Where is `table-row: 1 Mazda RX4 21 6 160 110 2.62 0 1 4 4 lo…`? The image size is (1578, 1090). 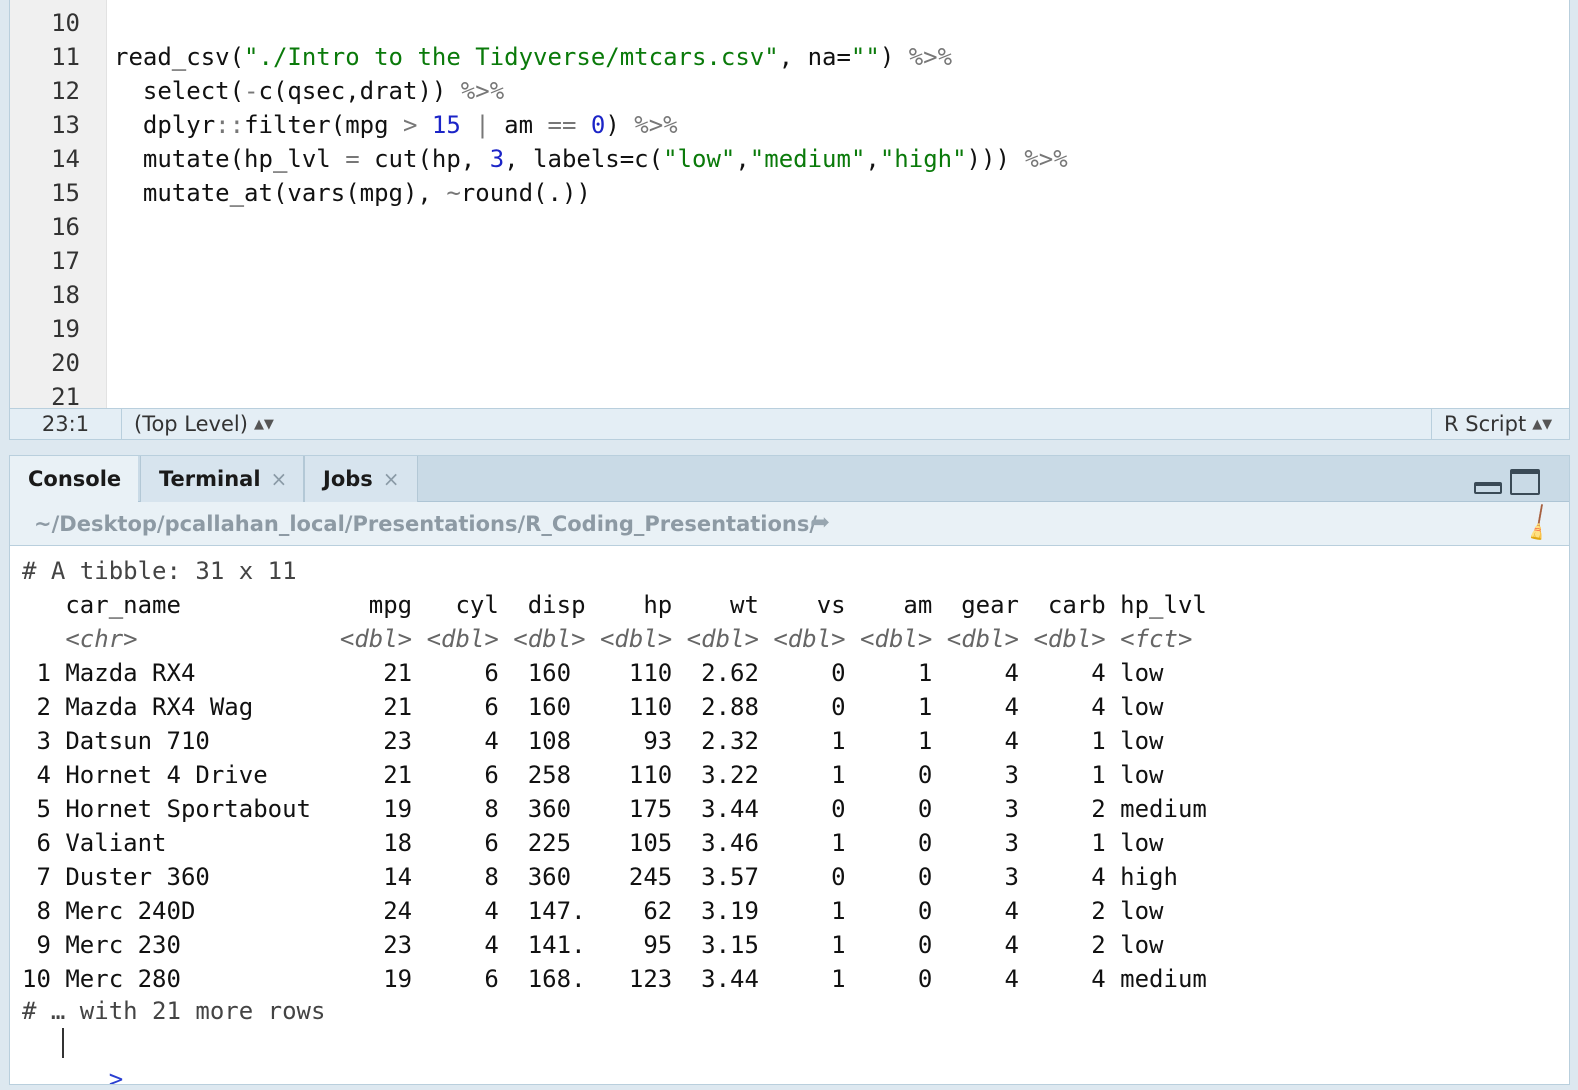
table-row: 1 Mazda RX4 21 6 160 110 2.62 0 1 4 4 lo… is located at coordinates (614, 673).